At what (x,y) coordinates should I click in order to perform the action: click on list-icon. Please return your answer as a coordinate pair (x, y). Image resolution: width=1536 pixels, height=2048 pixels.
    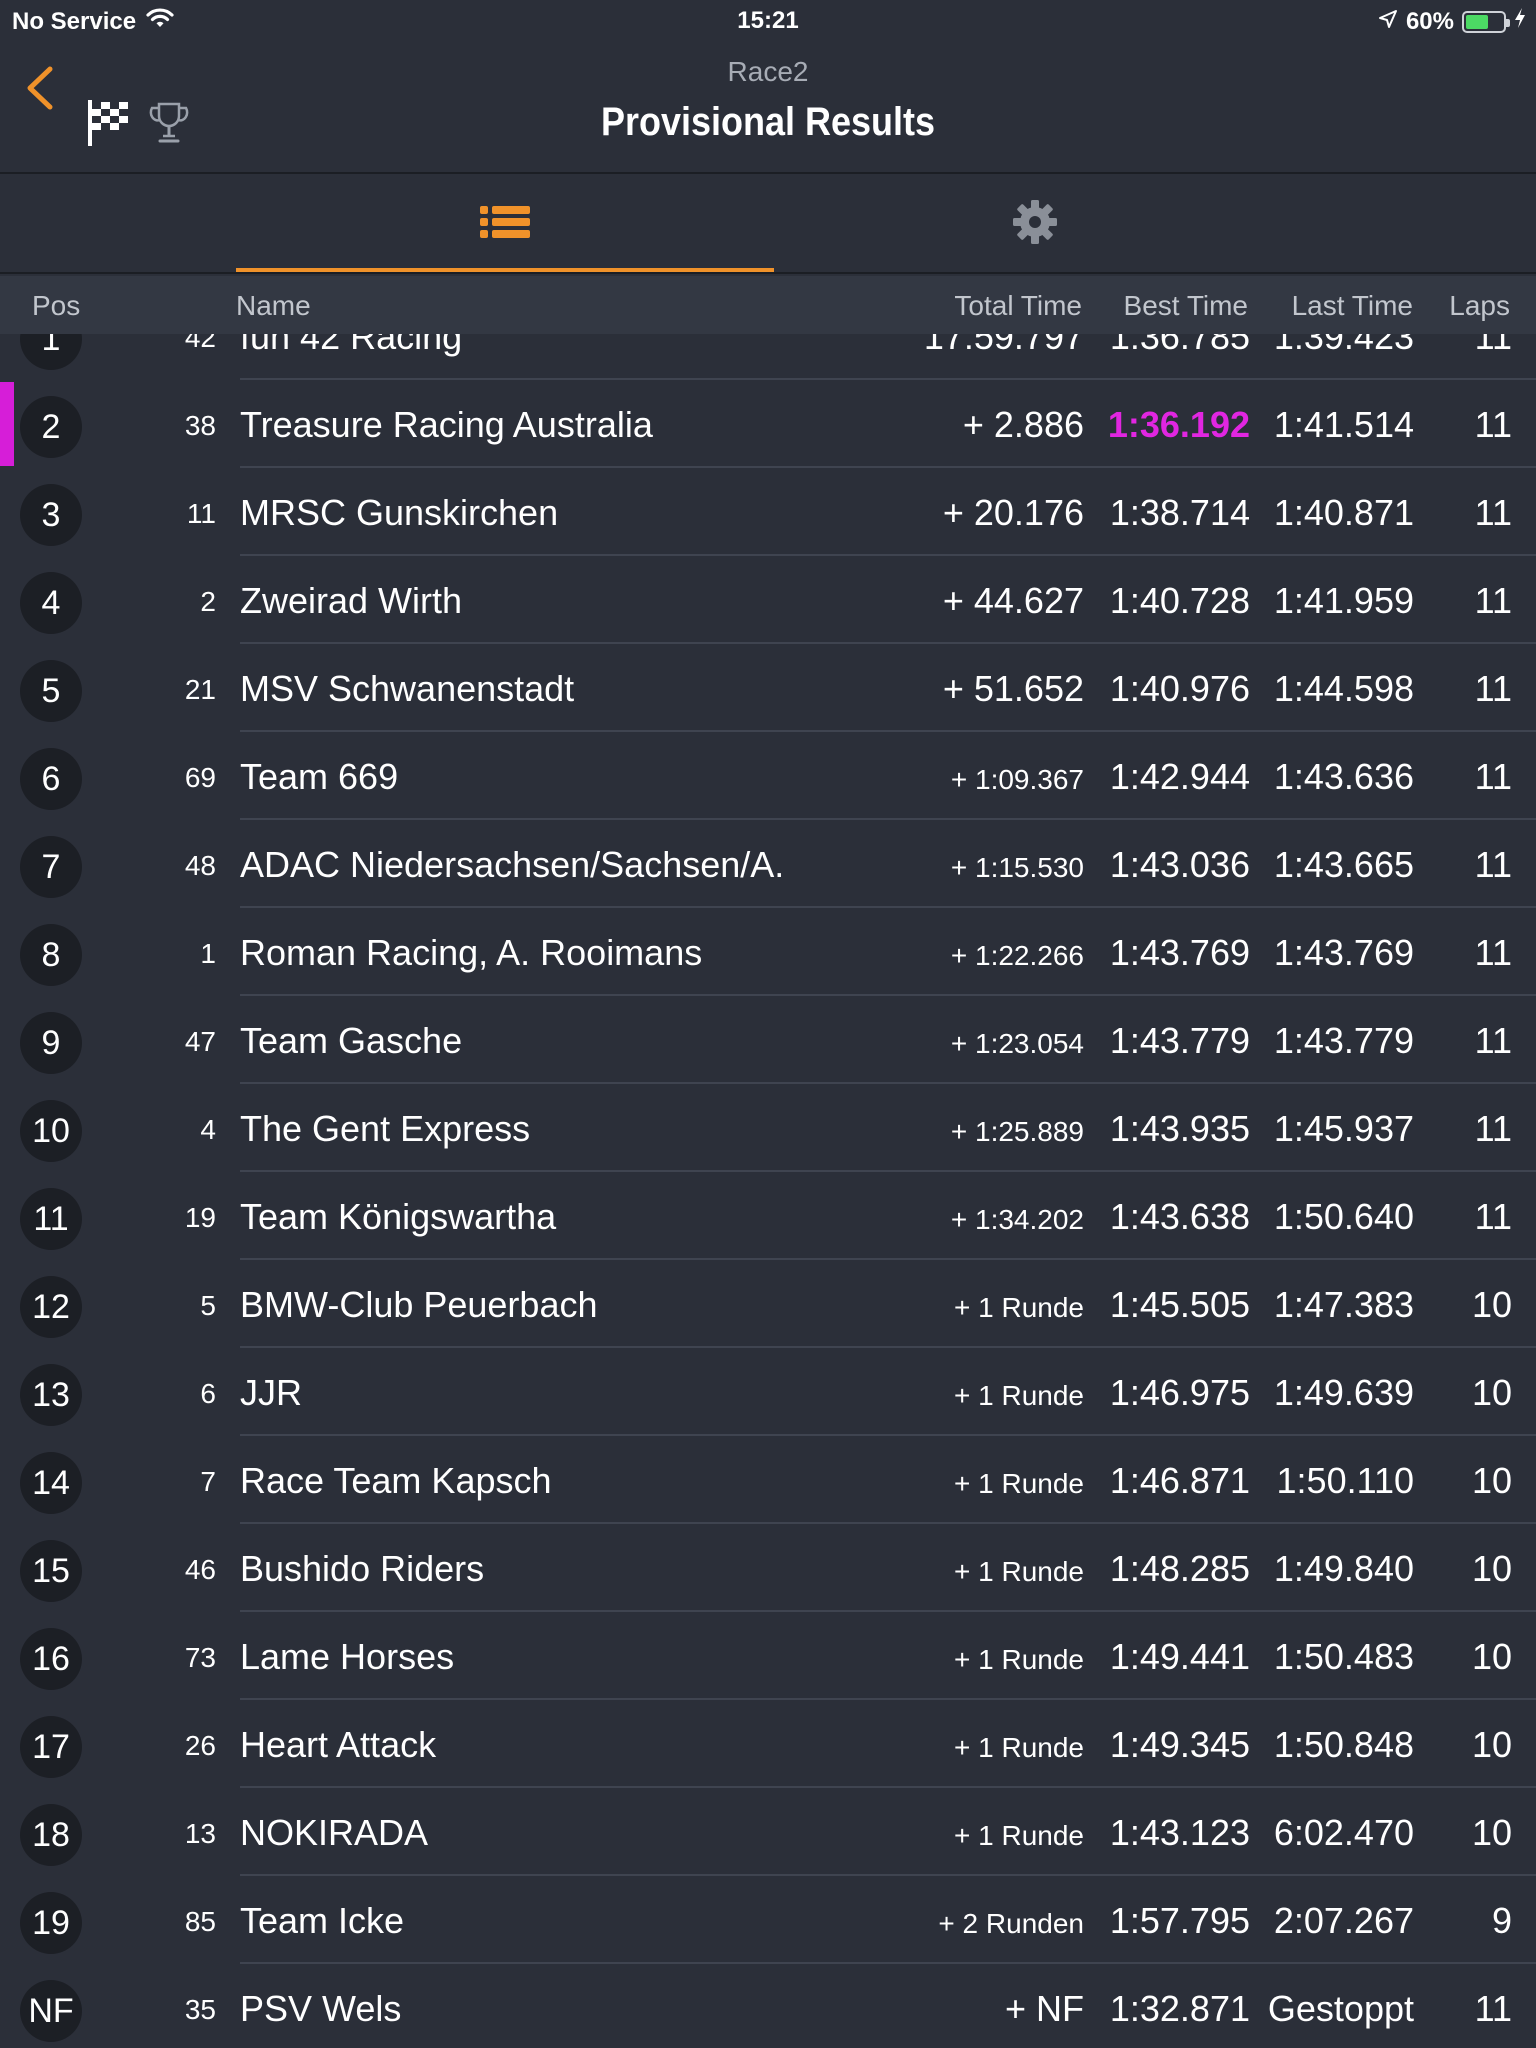
    Looking at the image, I should click on (505, 224).